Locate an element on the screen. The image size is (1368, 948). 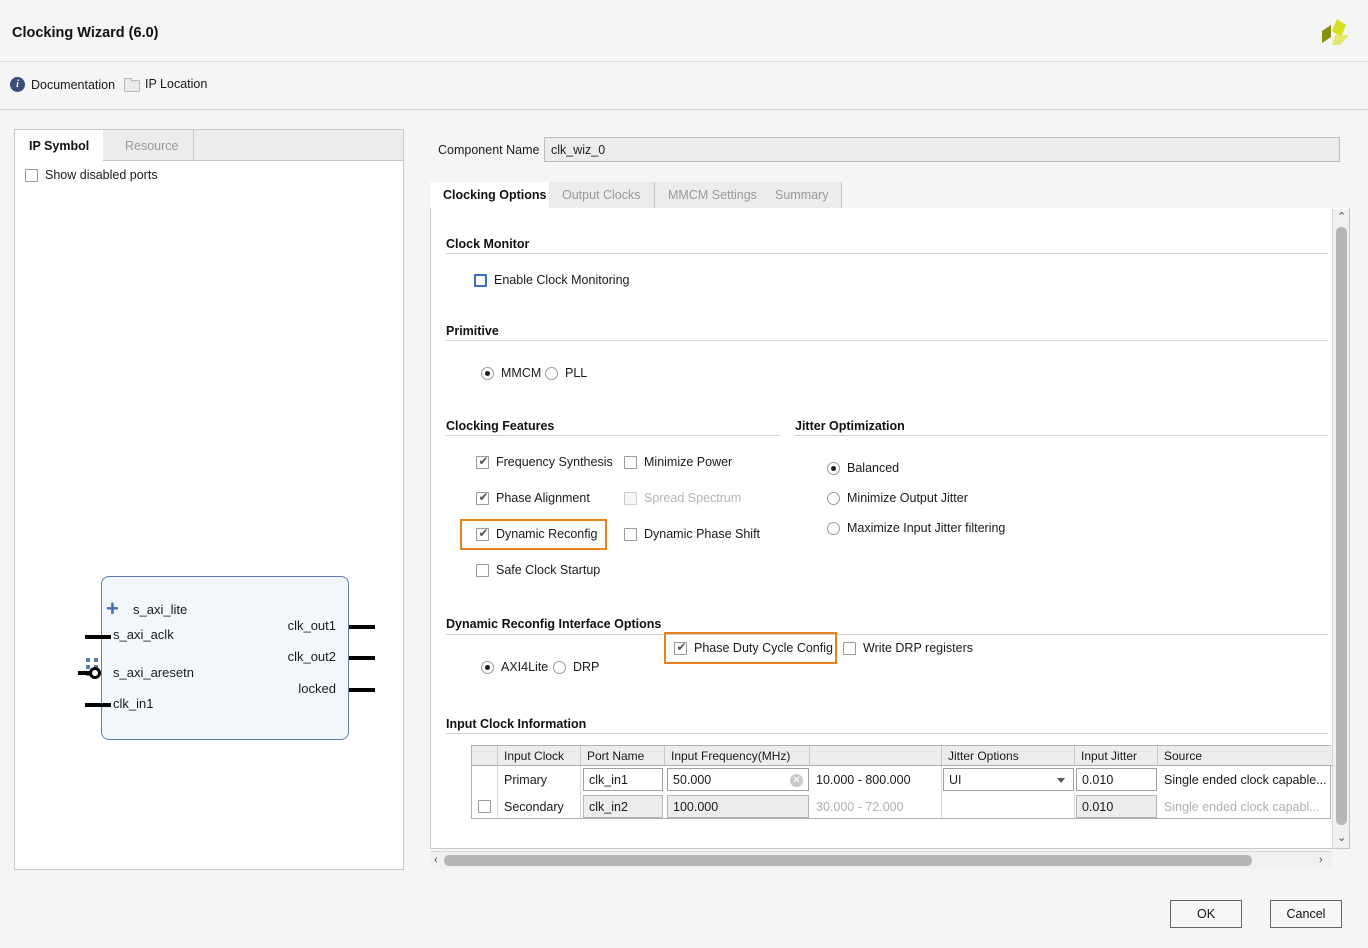
phase-duty-cycle-config-checkbox is located at coordinates (681, 647).